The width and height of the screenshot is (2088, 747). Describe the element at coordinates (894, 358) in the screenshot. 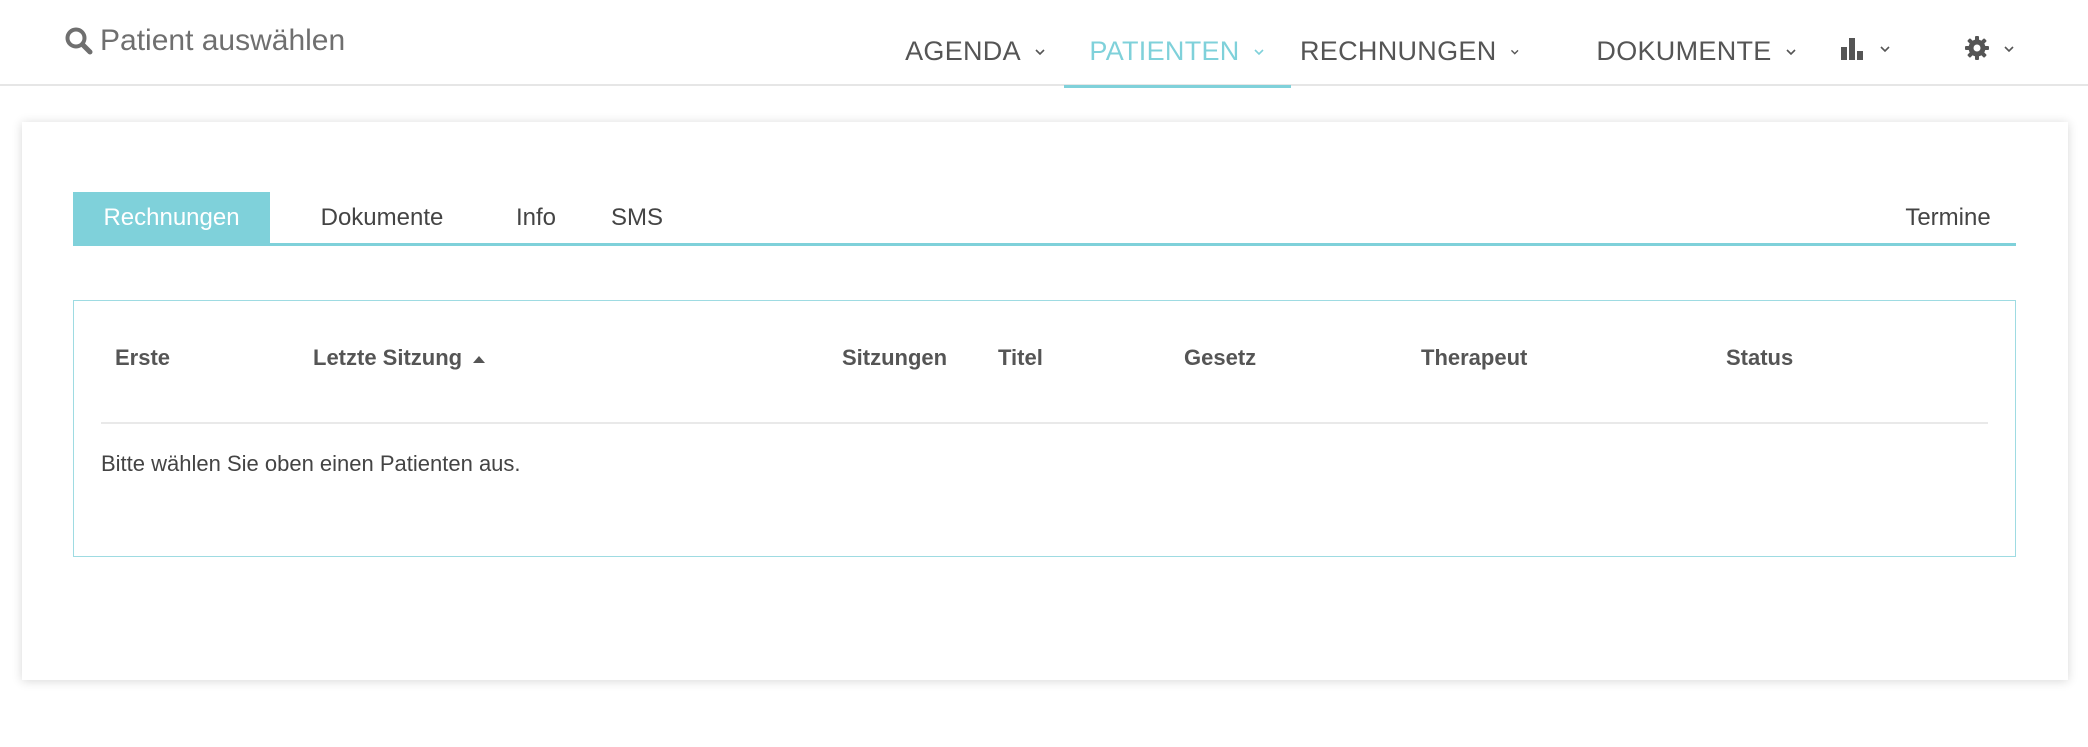

I see `column-header-sitzungen: Sitzungen` at that location.